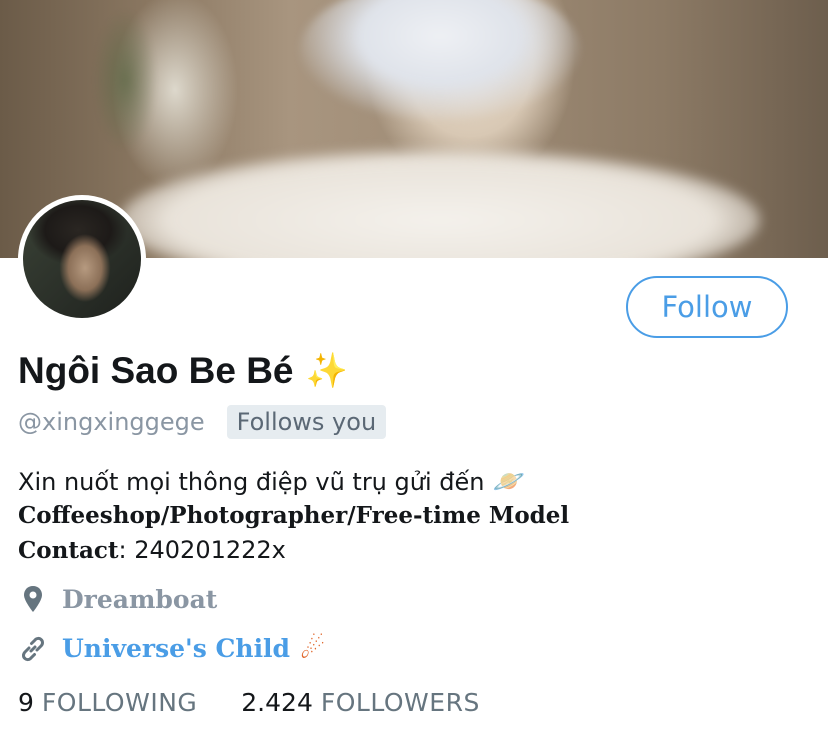 This screenshot has width=828, height=734. Describe the element at coordinates (277, 702) in the screenshot. I see `followers-count: 2.424` at that location.